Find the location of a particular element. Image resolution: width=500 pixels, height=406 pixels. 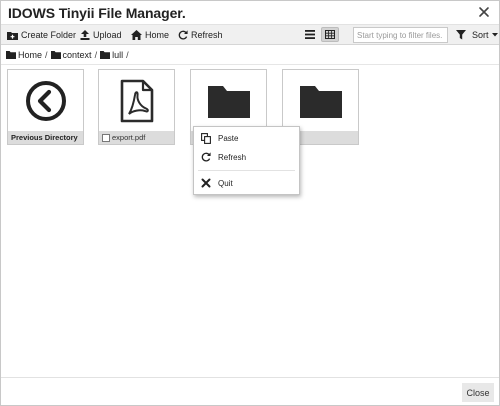

grid-view-button is located at coordinates (330, 34).